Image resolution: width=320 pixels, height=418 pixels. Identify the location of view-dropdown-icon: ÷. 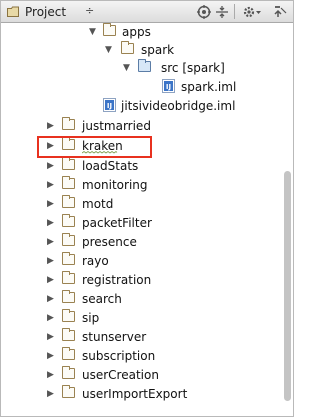
(89, 10).